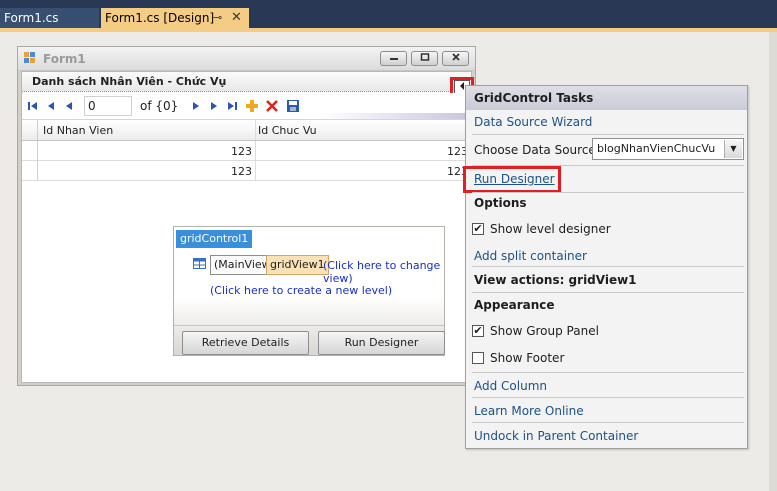  I want to click on choose-data-source-label: Choose Data Source, so click(535, 150).